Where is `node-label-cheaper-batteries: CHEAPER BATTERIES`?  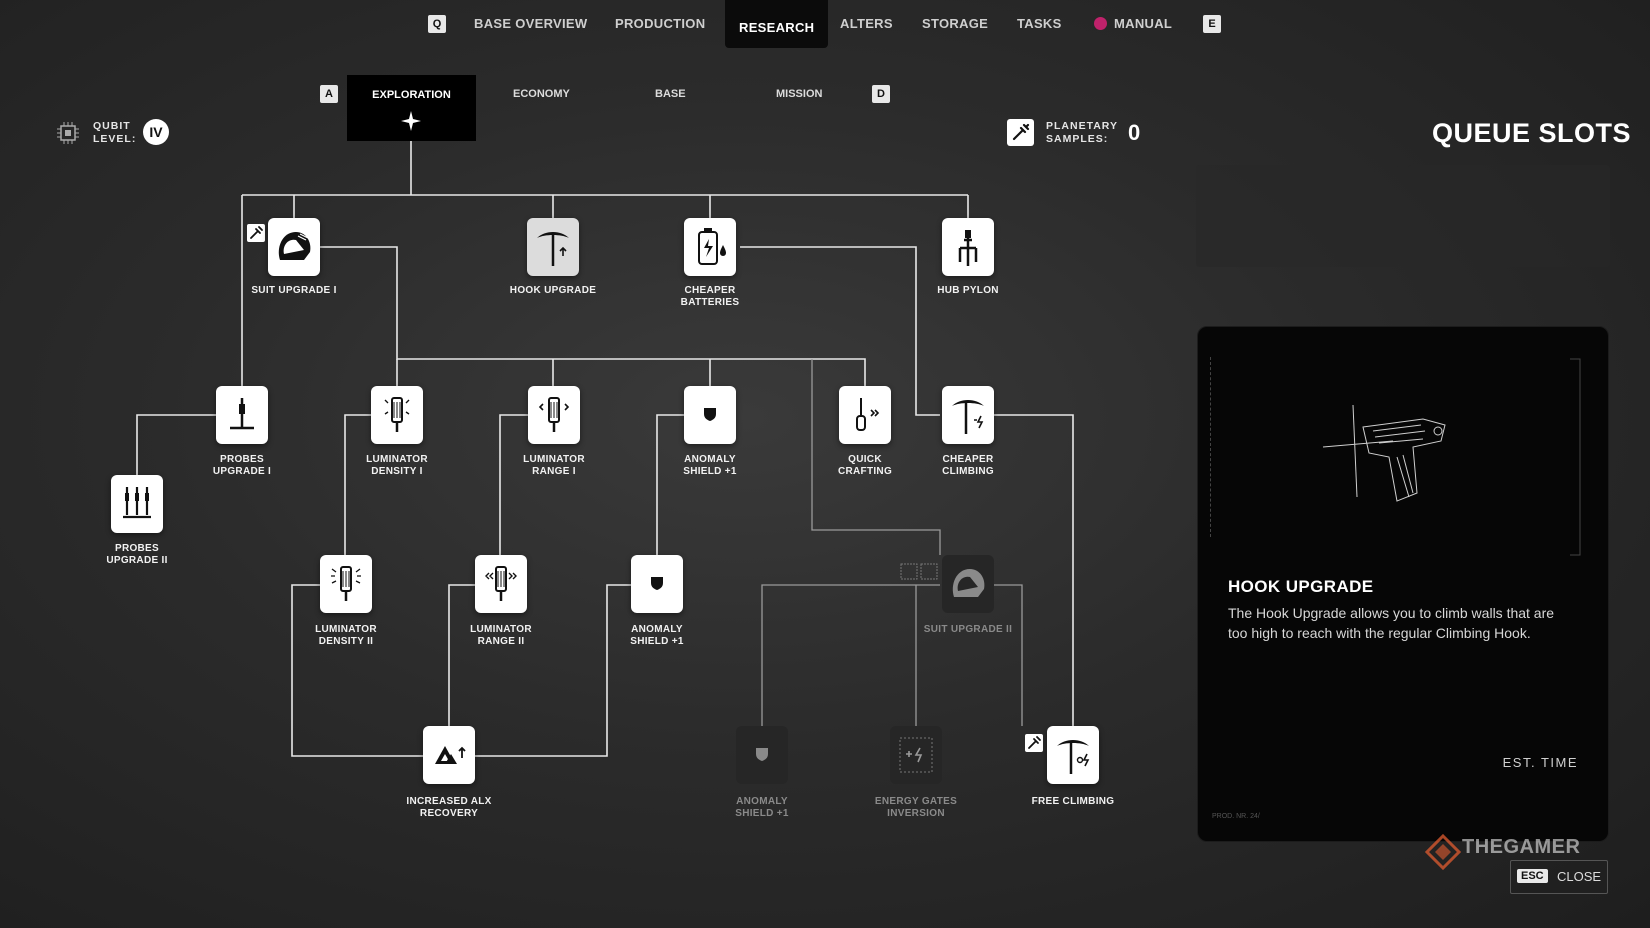 node-label-cheaper-batteries: CHEAPER BATTERIES is located at coordinates (710, 297).